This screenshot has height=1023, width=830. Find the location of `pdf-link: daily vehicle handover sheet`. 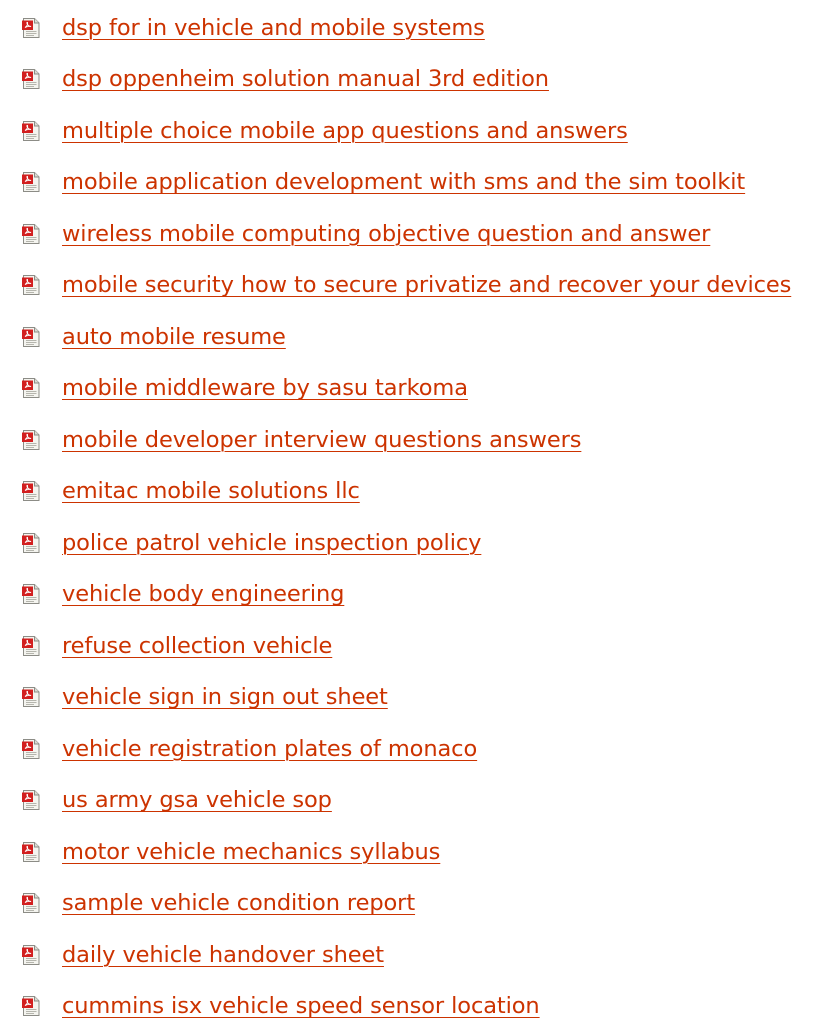

pdf-link: daily vehicle handover sheet is located at coordinates (223, 955).